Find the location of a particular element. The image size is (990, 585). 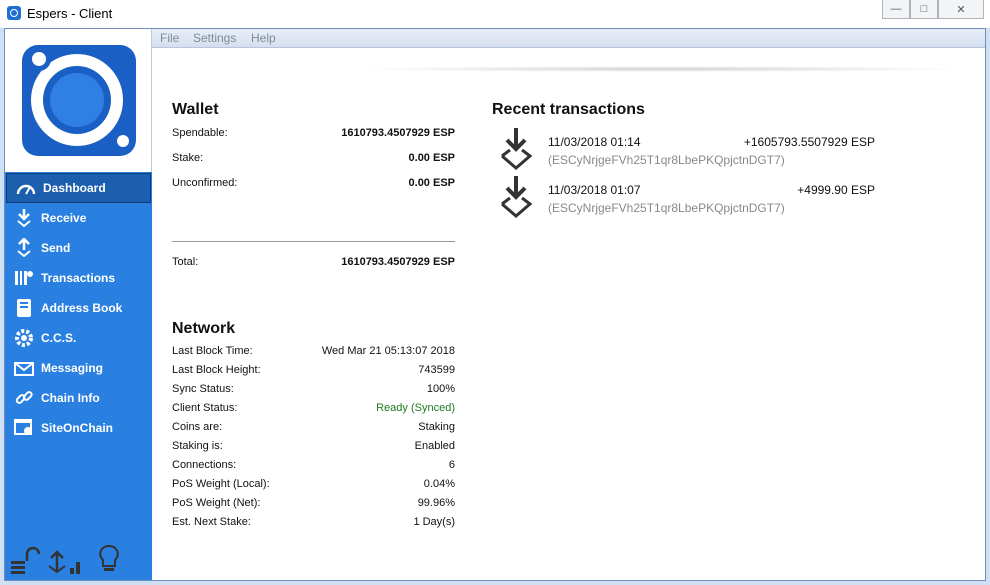

total-value: 1610793.4507929 ESP is located at coordinates (398, 262).